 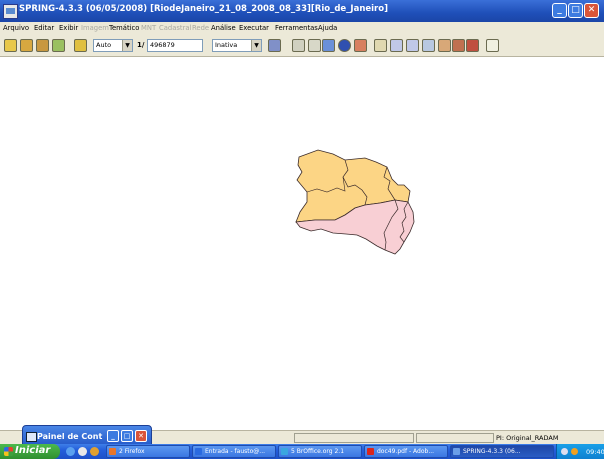 What do you see at coordinates (44, 28) in the screenshot?
I see `menu-editar: Editar` at bounding box center [44, 28].